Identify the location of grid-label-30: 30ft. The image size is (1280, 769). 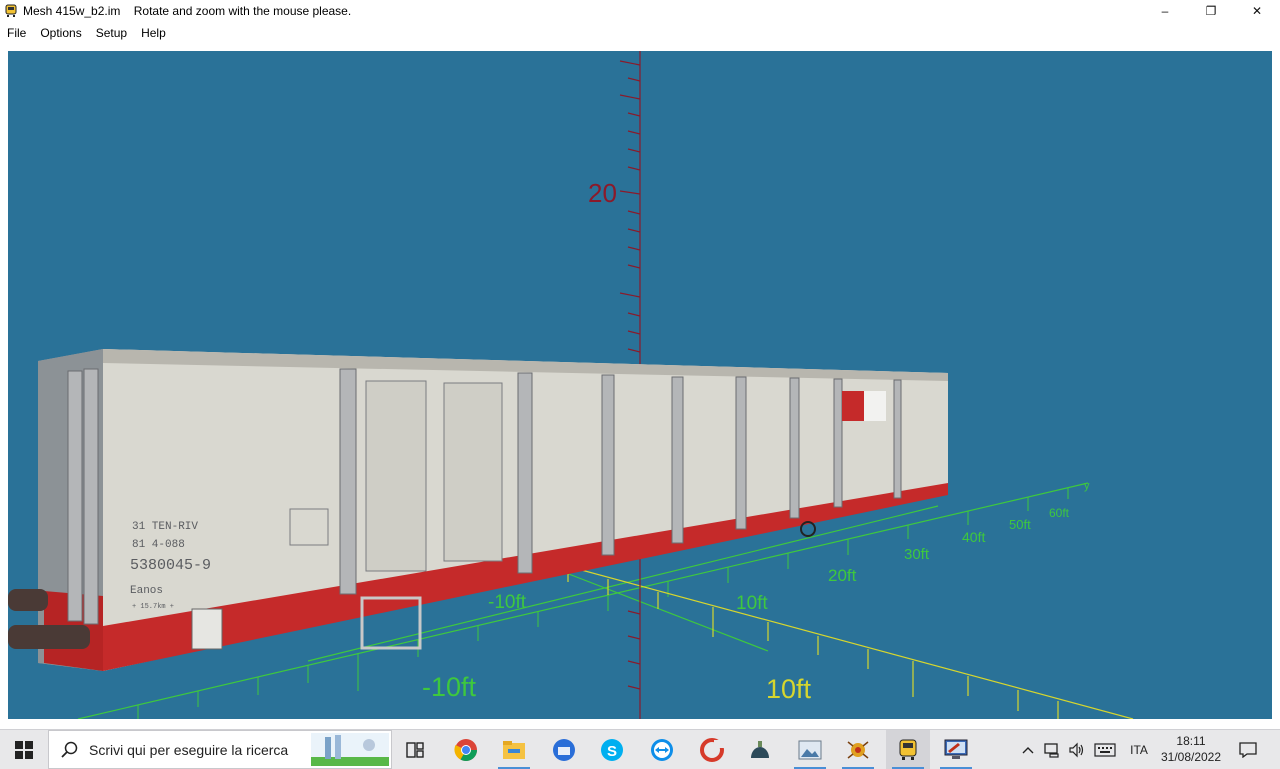
(917, 554).